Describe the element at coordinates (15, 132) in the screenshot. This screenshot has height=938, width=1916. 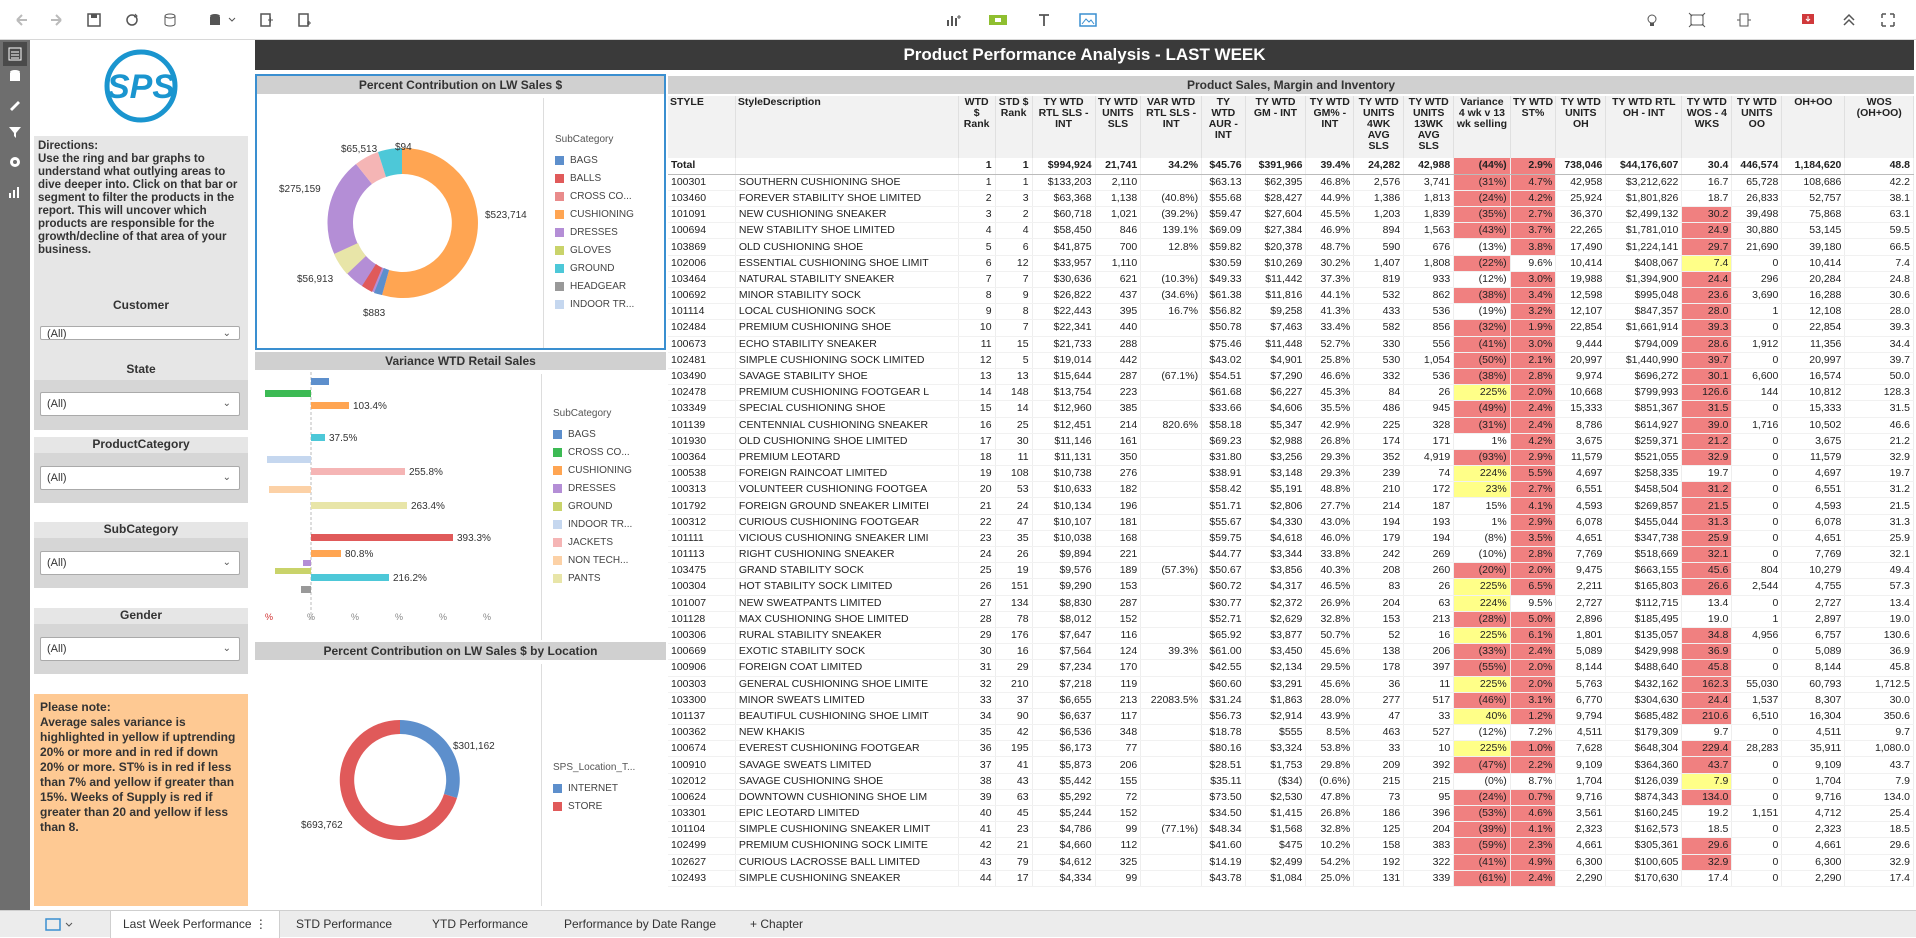
I see `filter-icon` at that location.